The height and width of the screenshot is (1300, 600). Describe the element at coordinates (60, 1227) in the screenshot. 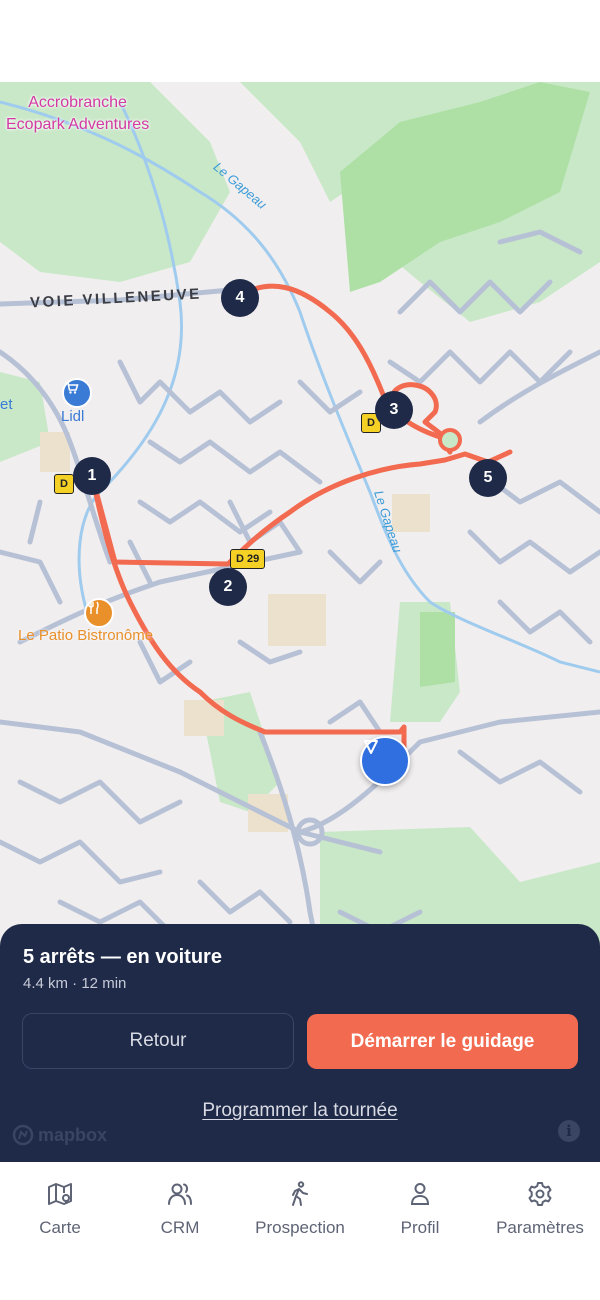

I see `tab-label: Carte` at that location.